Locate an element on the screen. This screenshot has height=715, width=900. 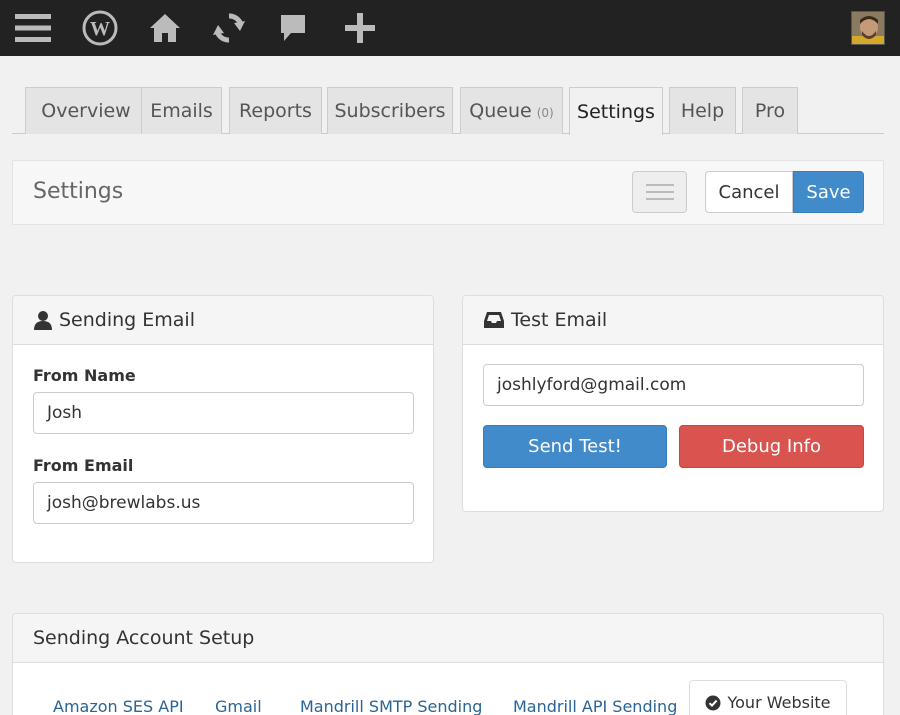
tab-label: Overview is located at coordinates (86, 111).